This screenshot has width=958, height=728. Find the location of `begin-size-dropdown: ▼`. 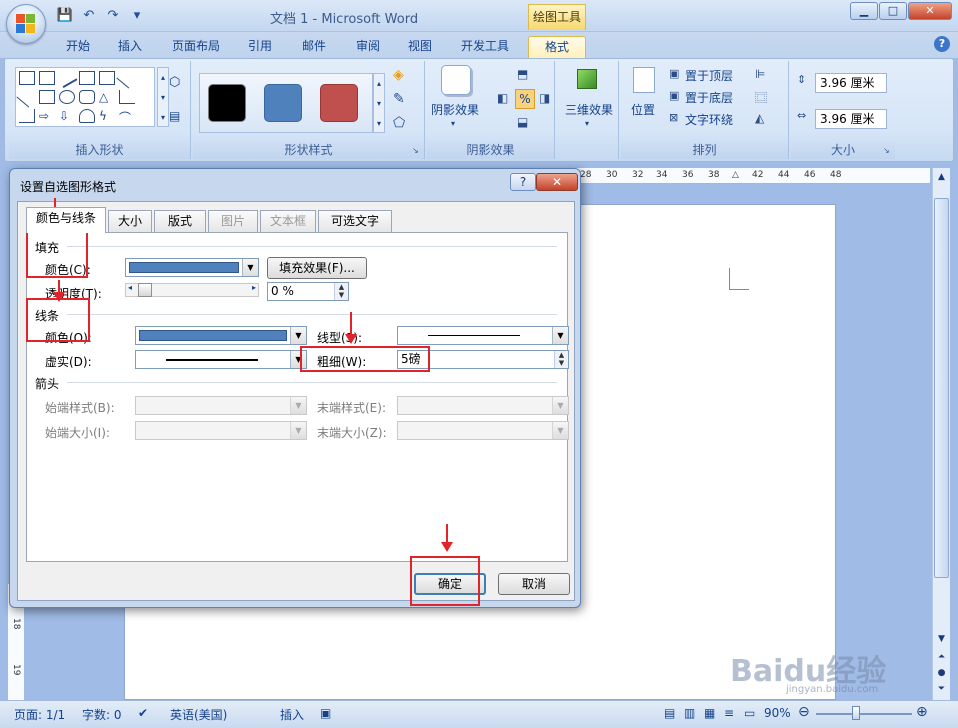

begin-size-dropdown: ▼ is located at coordinates (221, 430).